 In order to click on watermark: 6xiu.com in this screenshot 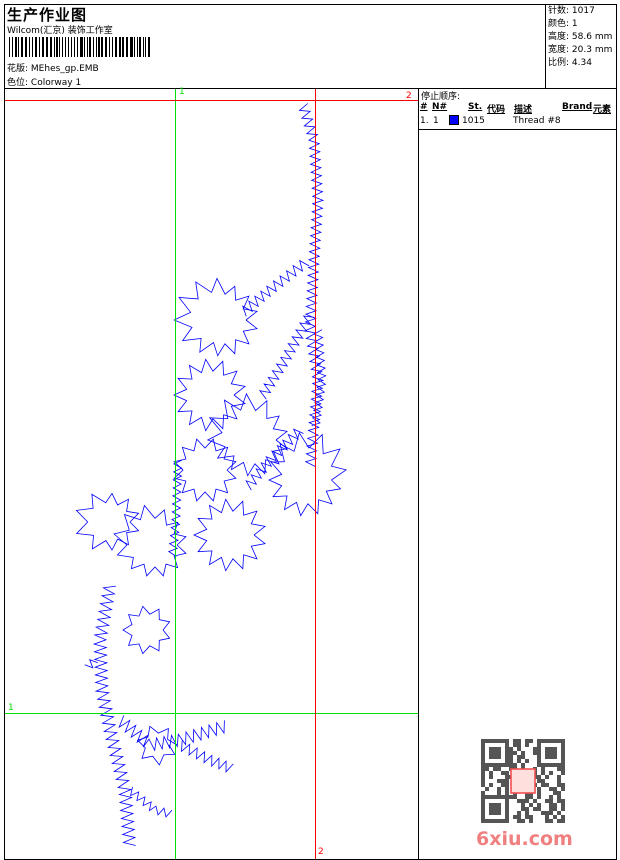, I will do `click(524, 839)`.